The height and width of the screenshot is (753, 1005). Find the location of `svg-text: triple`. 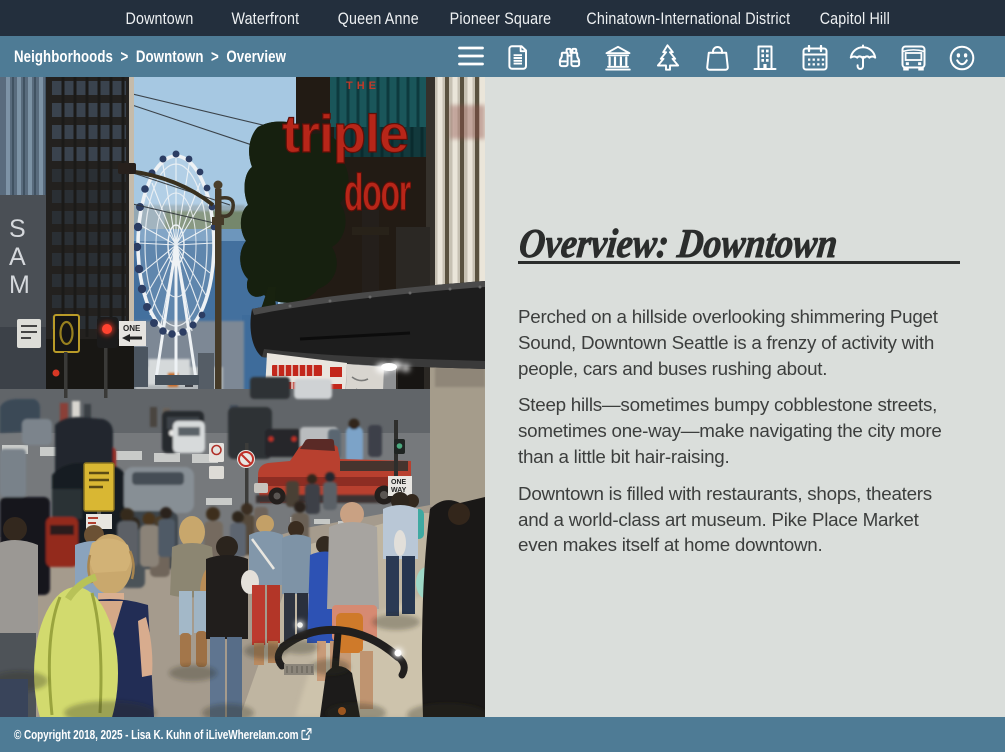

svg-text: triple is located at coordinates (345, 134).